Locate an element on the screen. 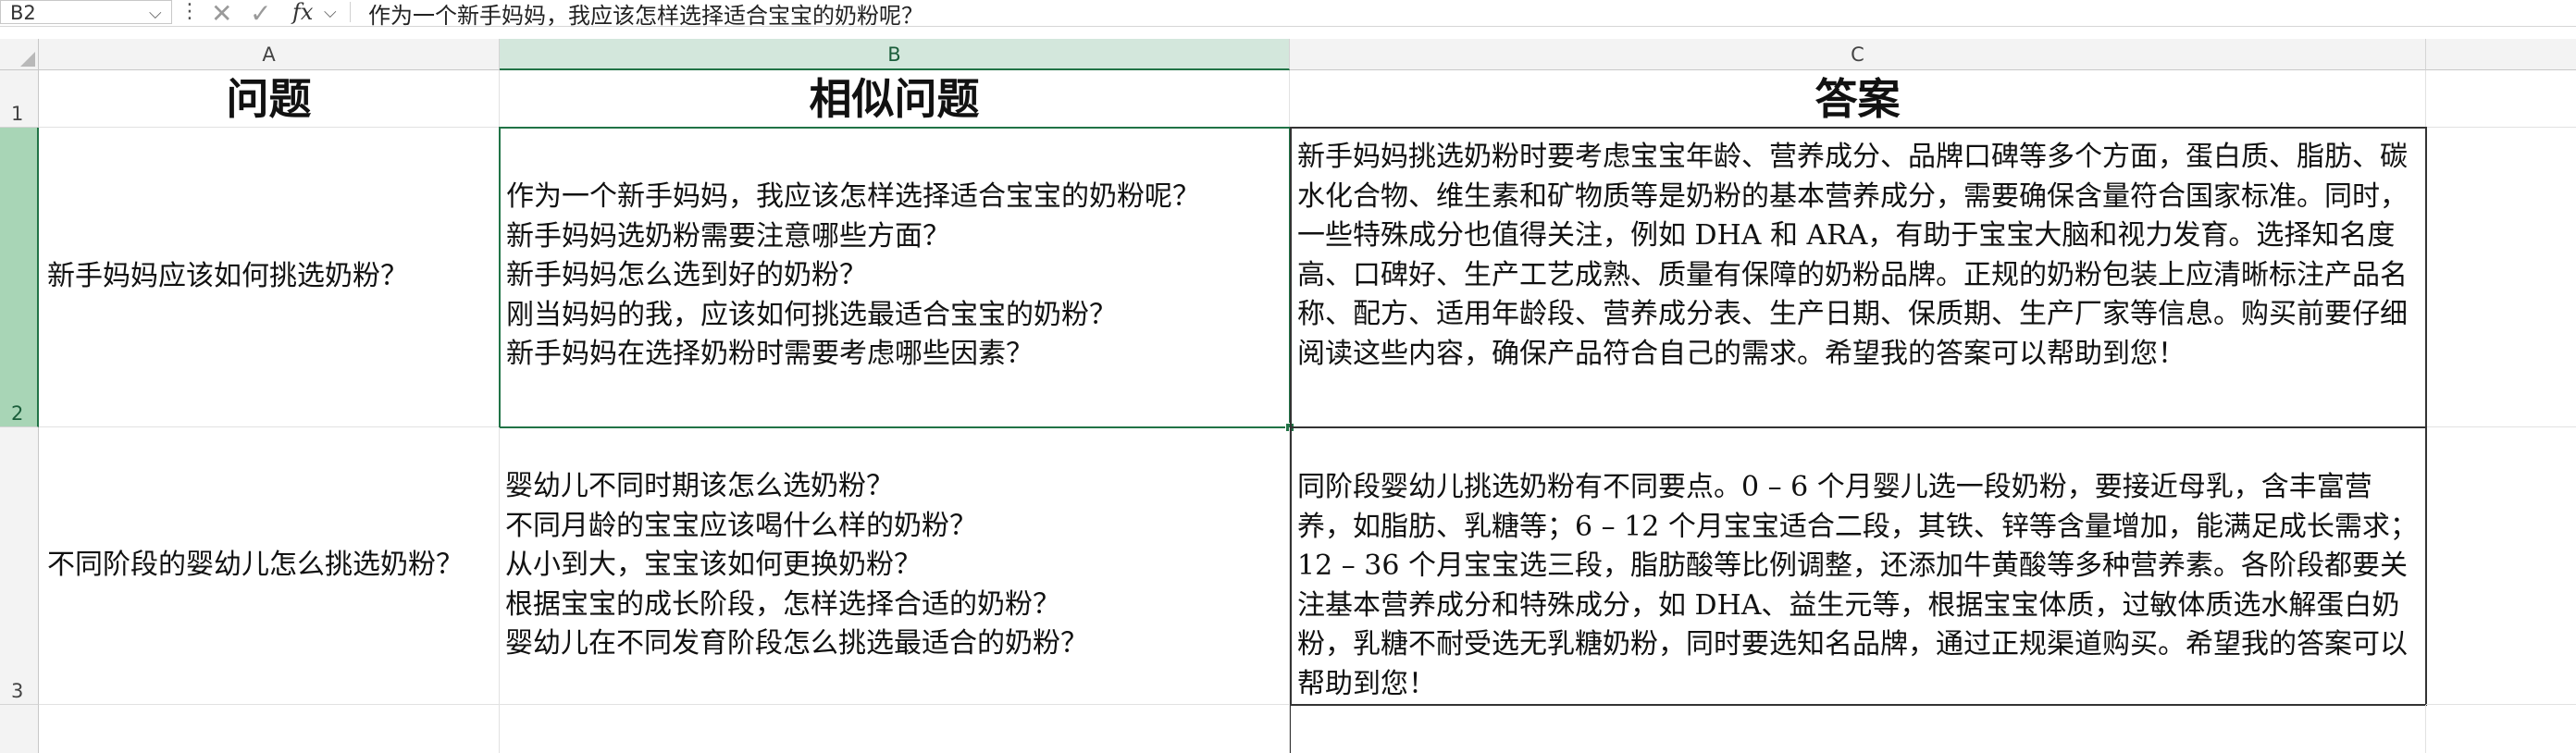 The width and height of the screenshot is (2576, 753). cell-a3: 不同阶段的婴幼儿怎么挑选奶粉？ is located at coordinates (269, 566).